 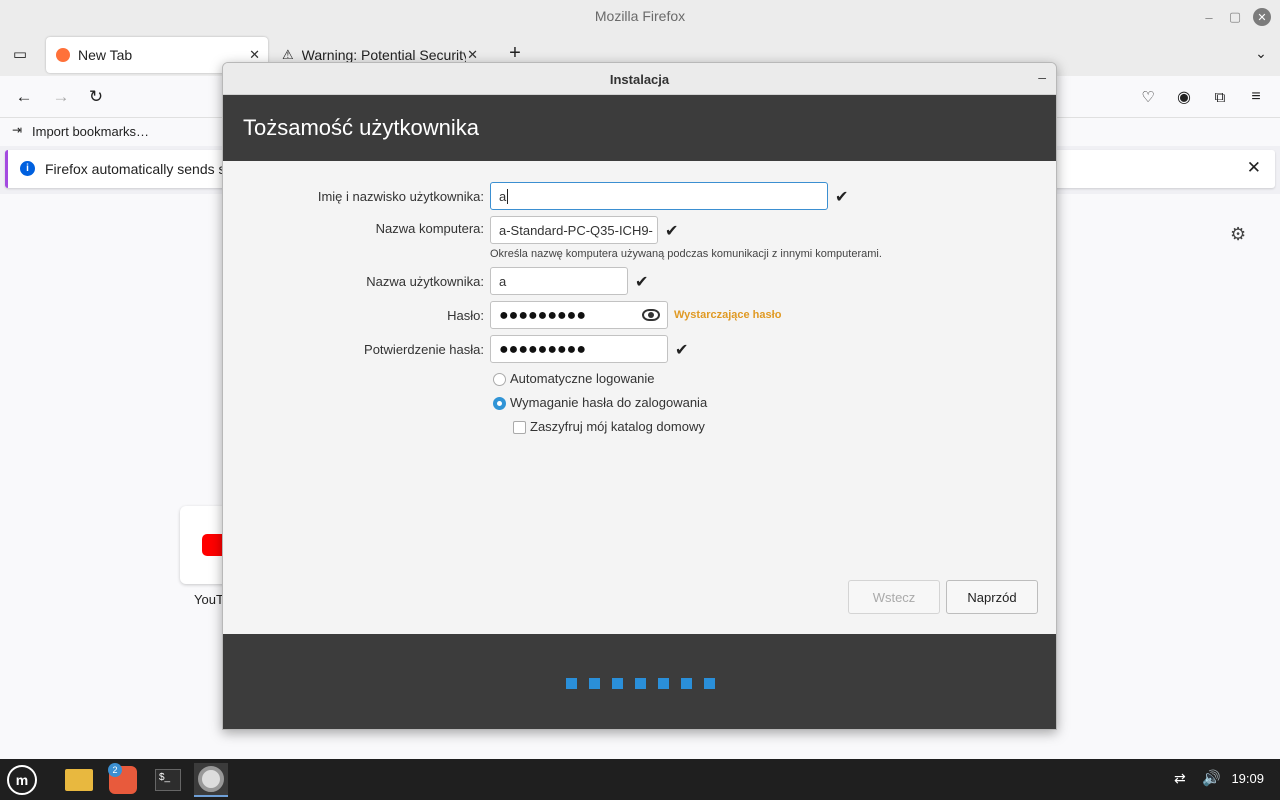 What do you see at coordinates (617, 426) in the screenshot?
I see `encrypt-home-label: Zaszyfruj mój katalog domowy` at bounding box center [617, 426].